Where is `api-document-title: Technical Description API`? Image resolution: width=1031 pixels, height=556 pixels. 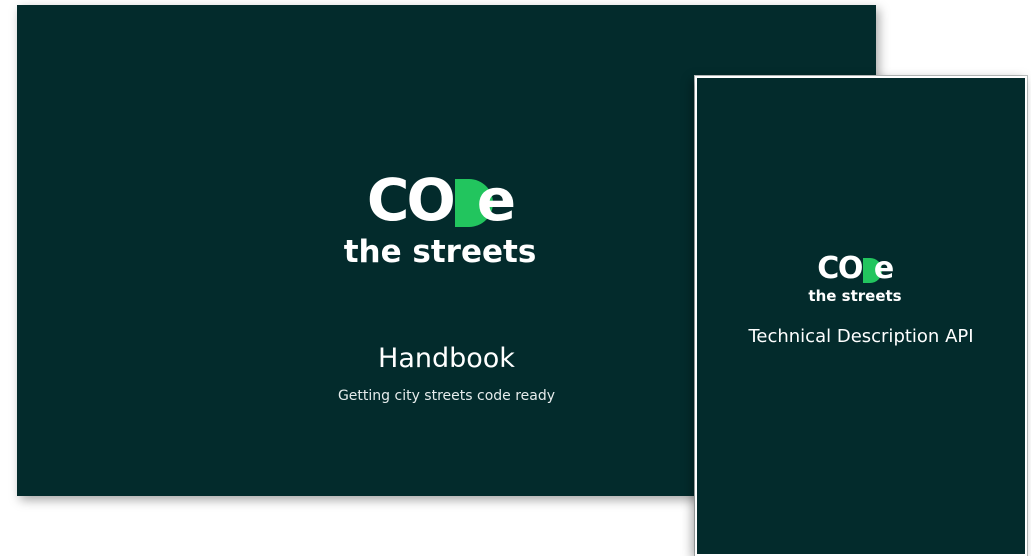 api-document-title: Technical Description API is located at coordinates (861, 336).